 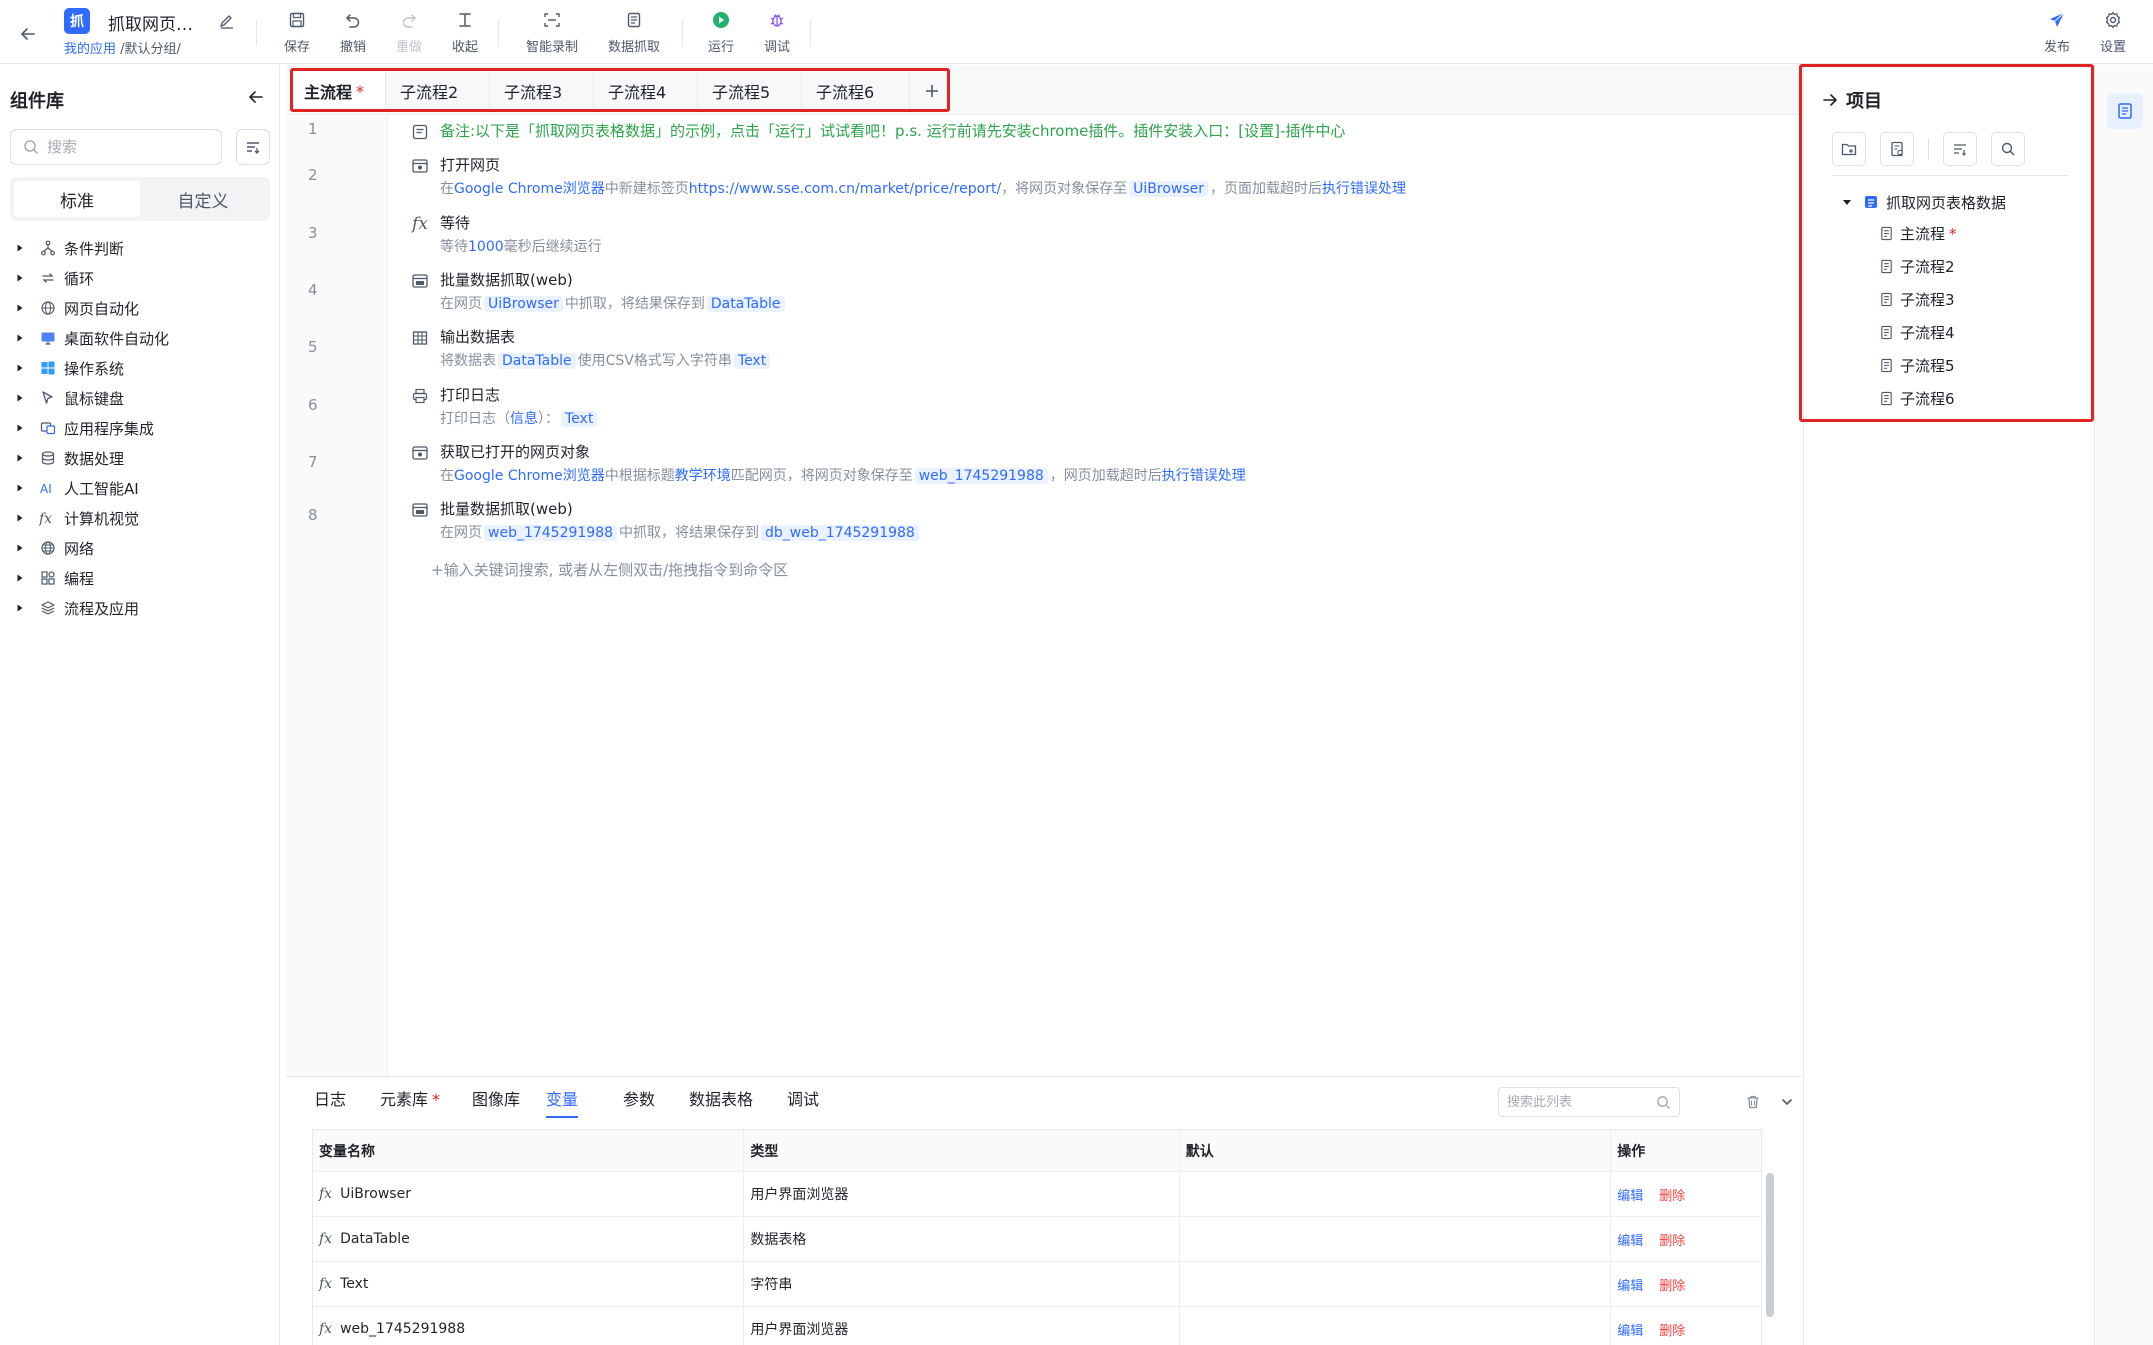 I want to click on data-capture-button: 数据抓取, so click(x=634, y=32).